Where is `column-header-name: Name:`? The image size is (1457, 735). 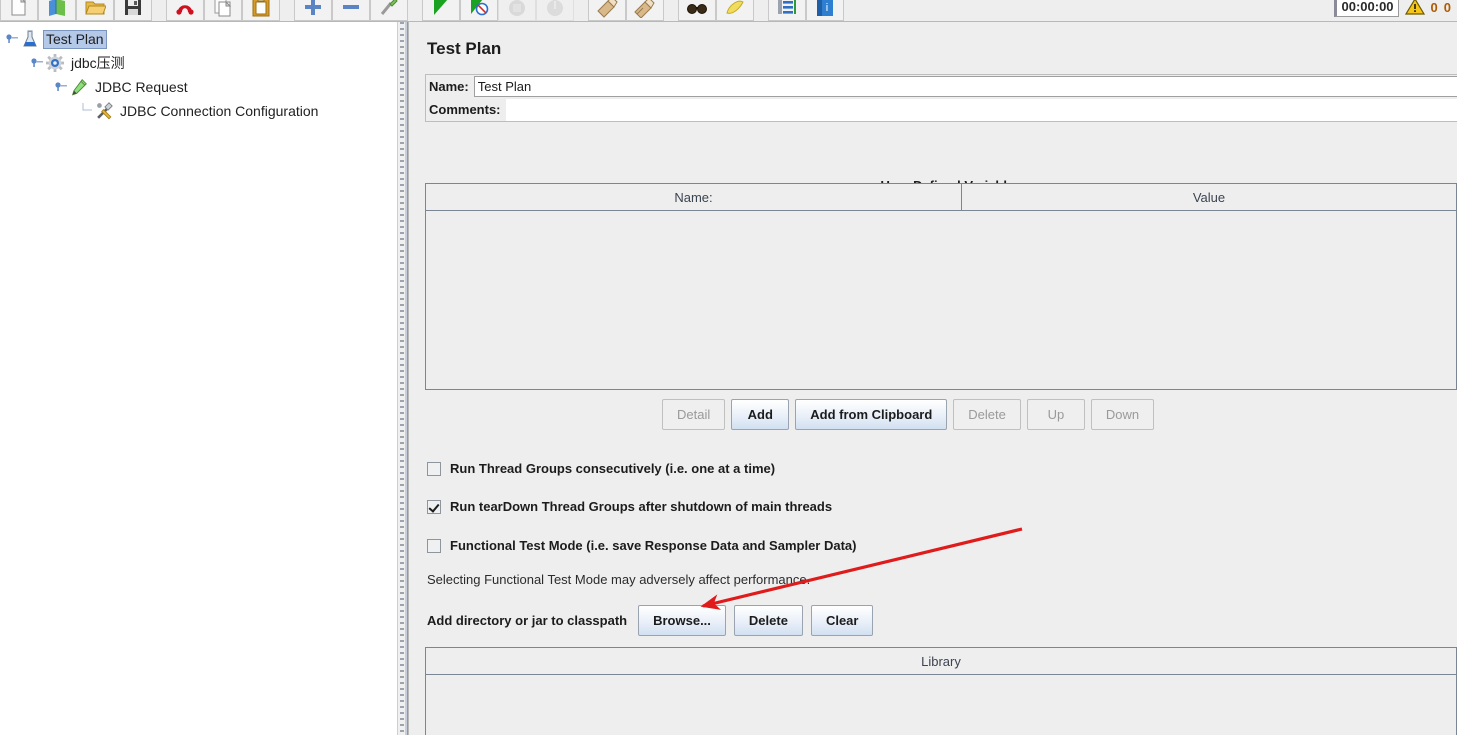 column-header-name: Name: is located at coordinates (694, 197).